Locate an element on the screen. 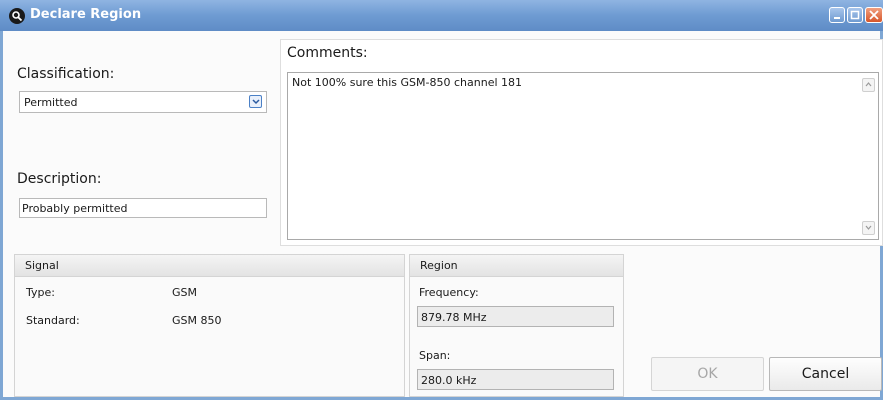 This screenshot has height=400, width=883. cancel-button: Cancel is located at coordinates (825, 374).